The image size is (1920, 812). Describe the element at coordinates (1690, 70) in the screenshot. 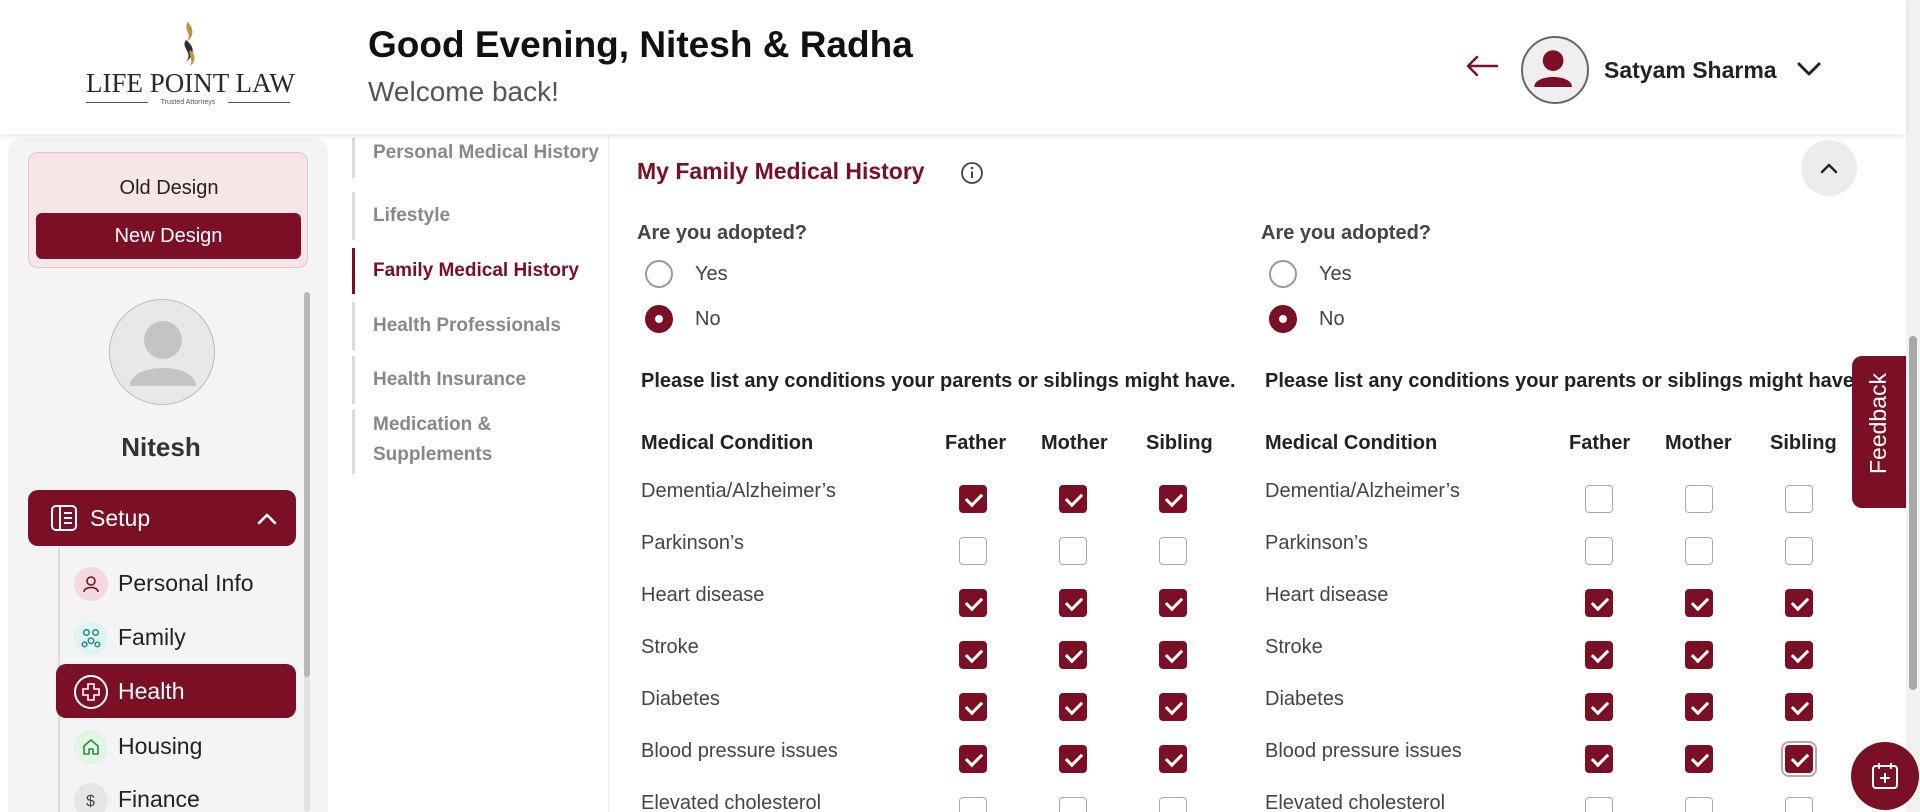

I see `user-name: Satyam Sharma` at that location.